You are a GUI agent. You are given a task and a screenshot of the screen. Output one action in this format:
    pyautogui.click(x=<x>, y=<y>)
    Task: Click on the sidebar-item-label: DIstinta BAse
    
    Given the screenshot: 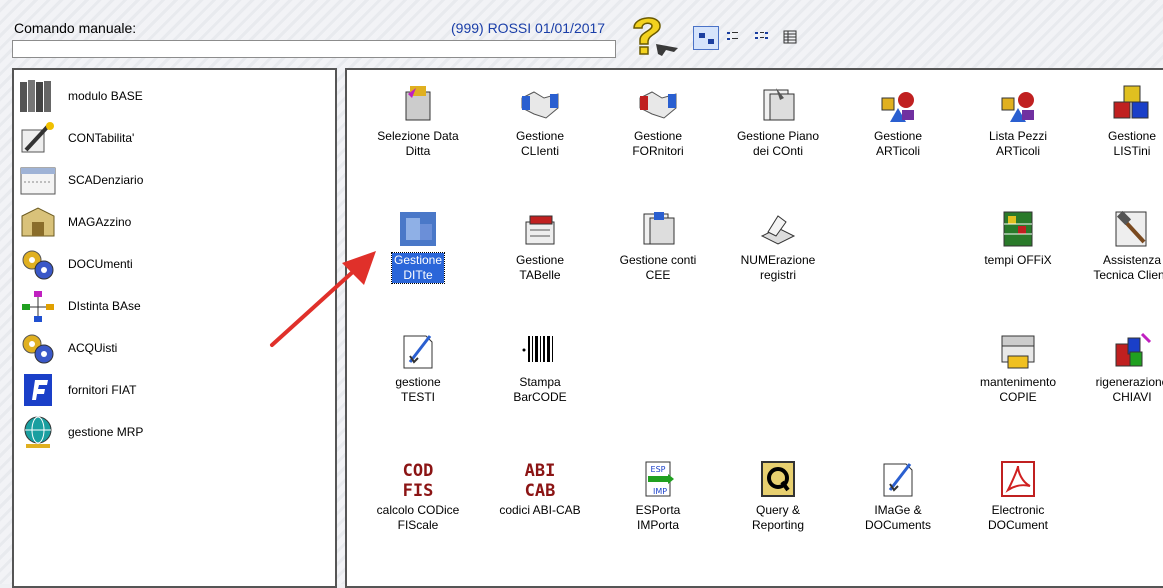 What is the action you would take?
    pyautogui.click(x=104, y=306)
    